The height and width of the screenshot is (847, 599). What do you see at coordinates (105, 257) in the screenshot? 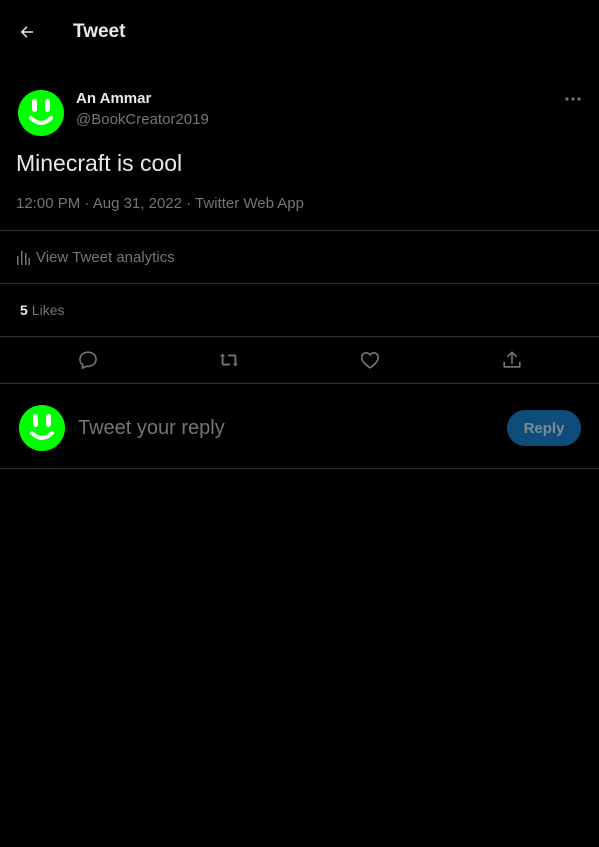
I see `analytics-label: View Tweet analytics` at bounding box center [105, 257].